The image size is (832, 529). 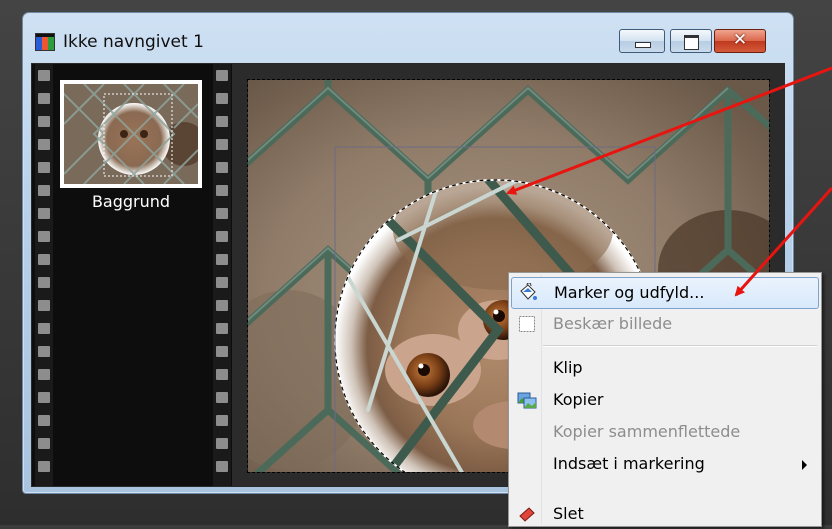 I want to click on menu-item-crop-image: Beskær billede, so click(x=665, y=324).